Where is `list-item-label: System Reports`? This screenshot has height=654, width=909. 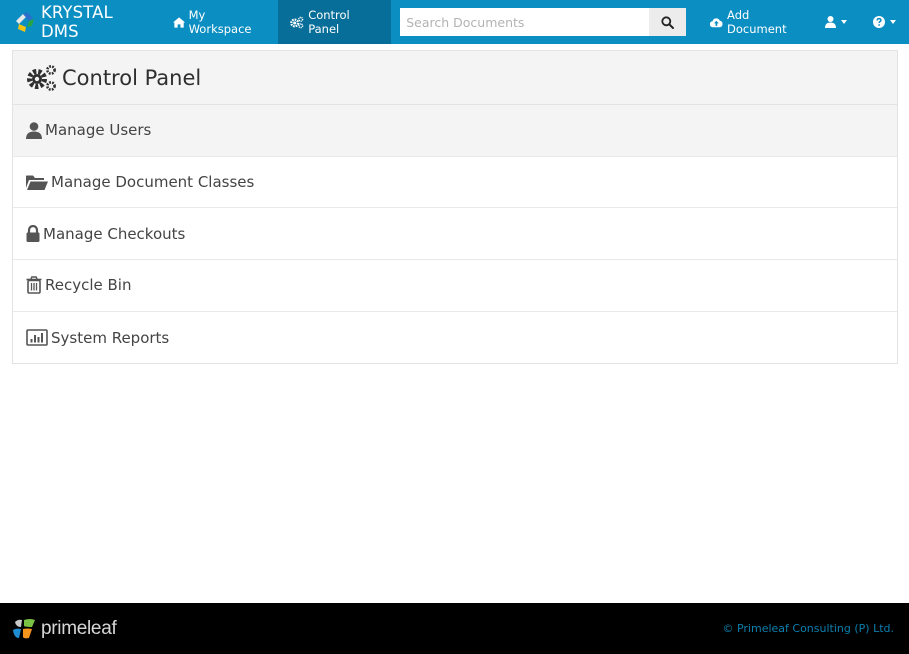 list-item-label: System Reports is located at coordinates (110, 337).